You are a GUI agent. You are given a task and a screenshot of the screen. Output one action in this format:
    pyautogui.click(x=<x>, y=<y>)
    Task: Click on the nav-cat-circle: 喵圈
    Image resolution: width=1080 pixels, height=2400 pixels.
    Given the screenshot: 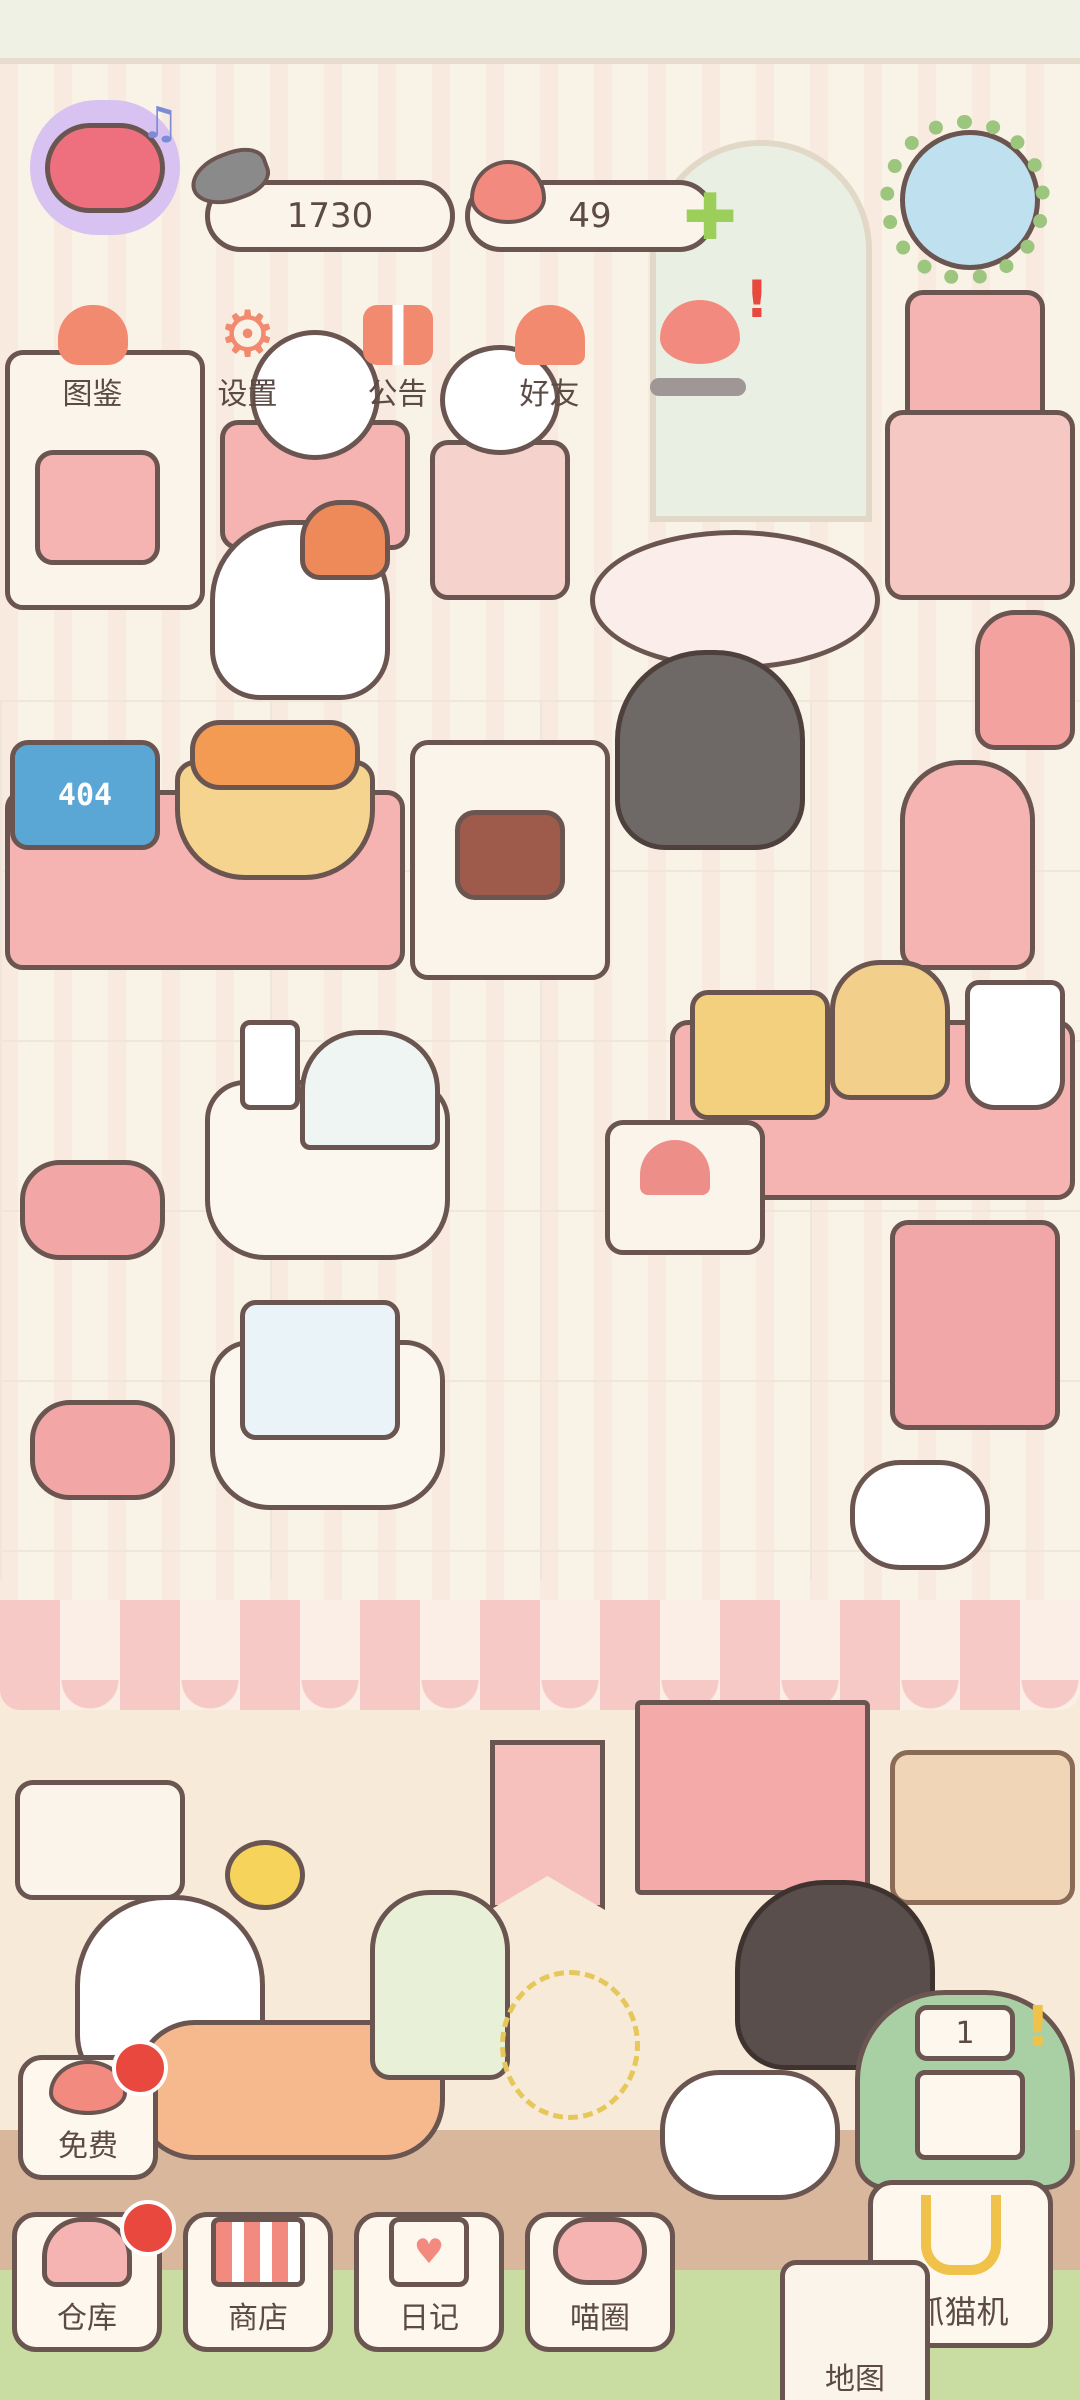 What is the action you would take?
    pyautogui.click(x=600, y=2282)
    